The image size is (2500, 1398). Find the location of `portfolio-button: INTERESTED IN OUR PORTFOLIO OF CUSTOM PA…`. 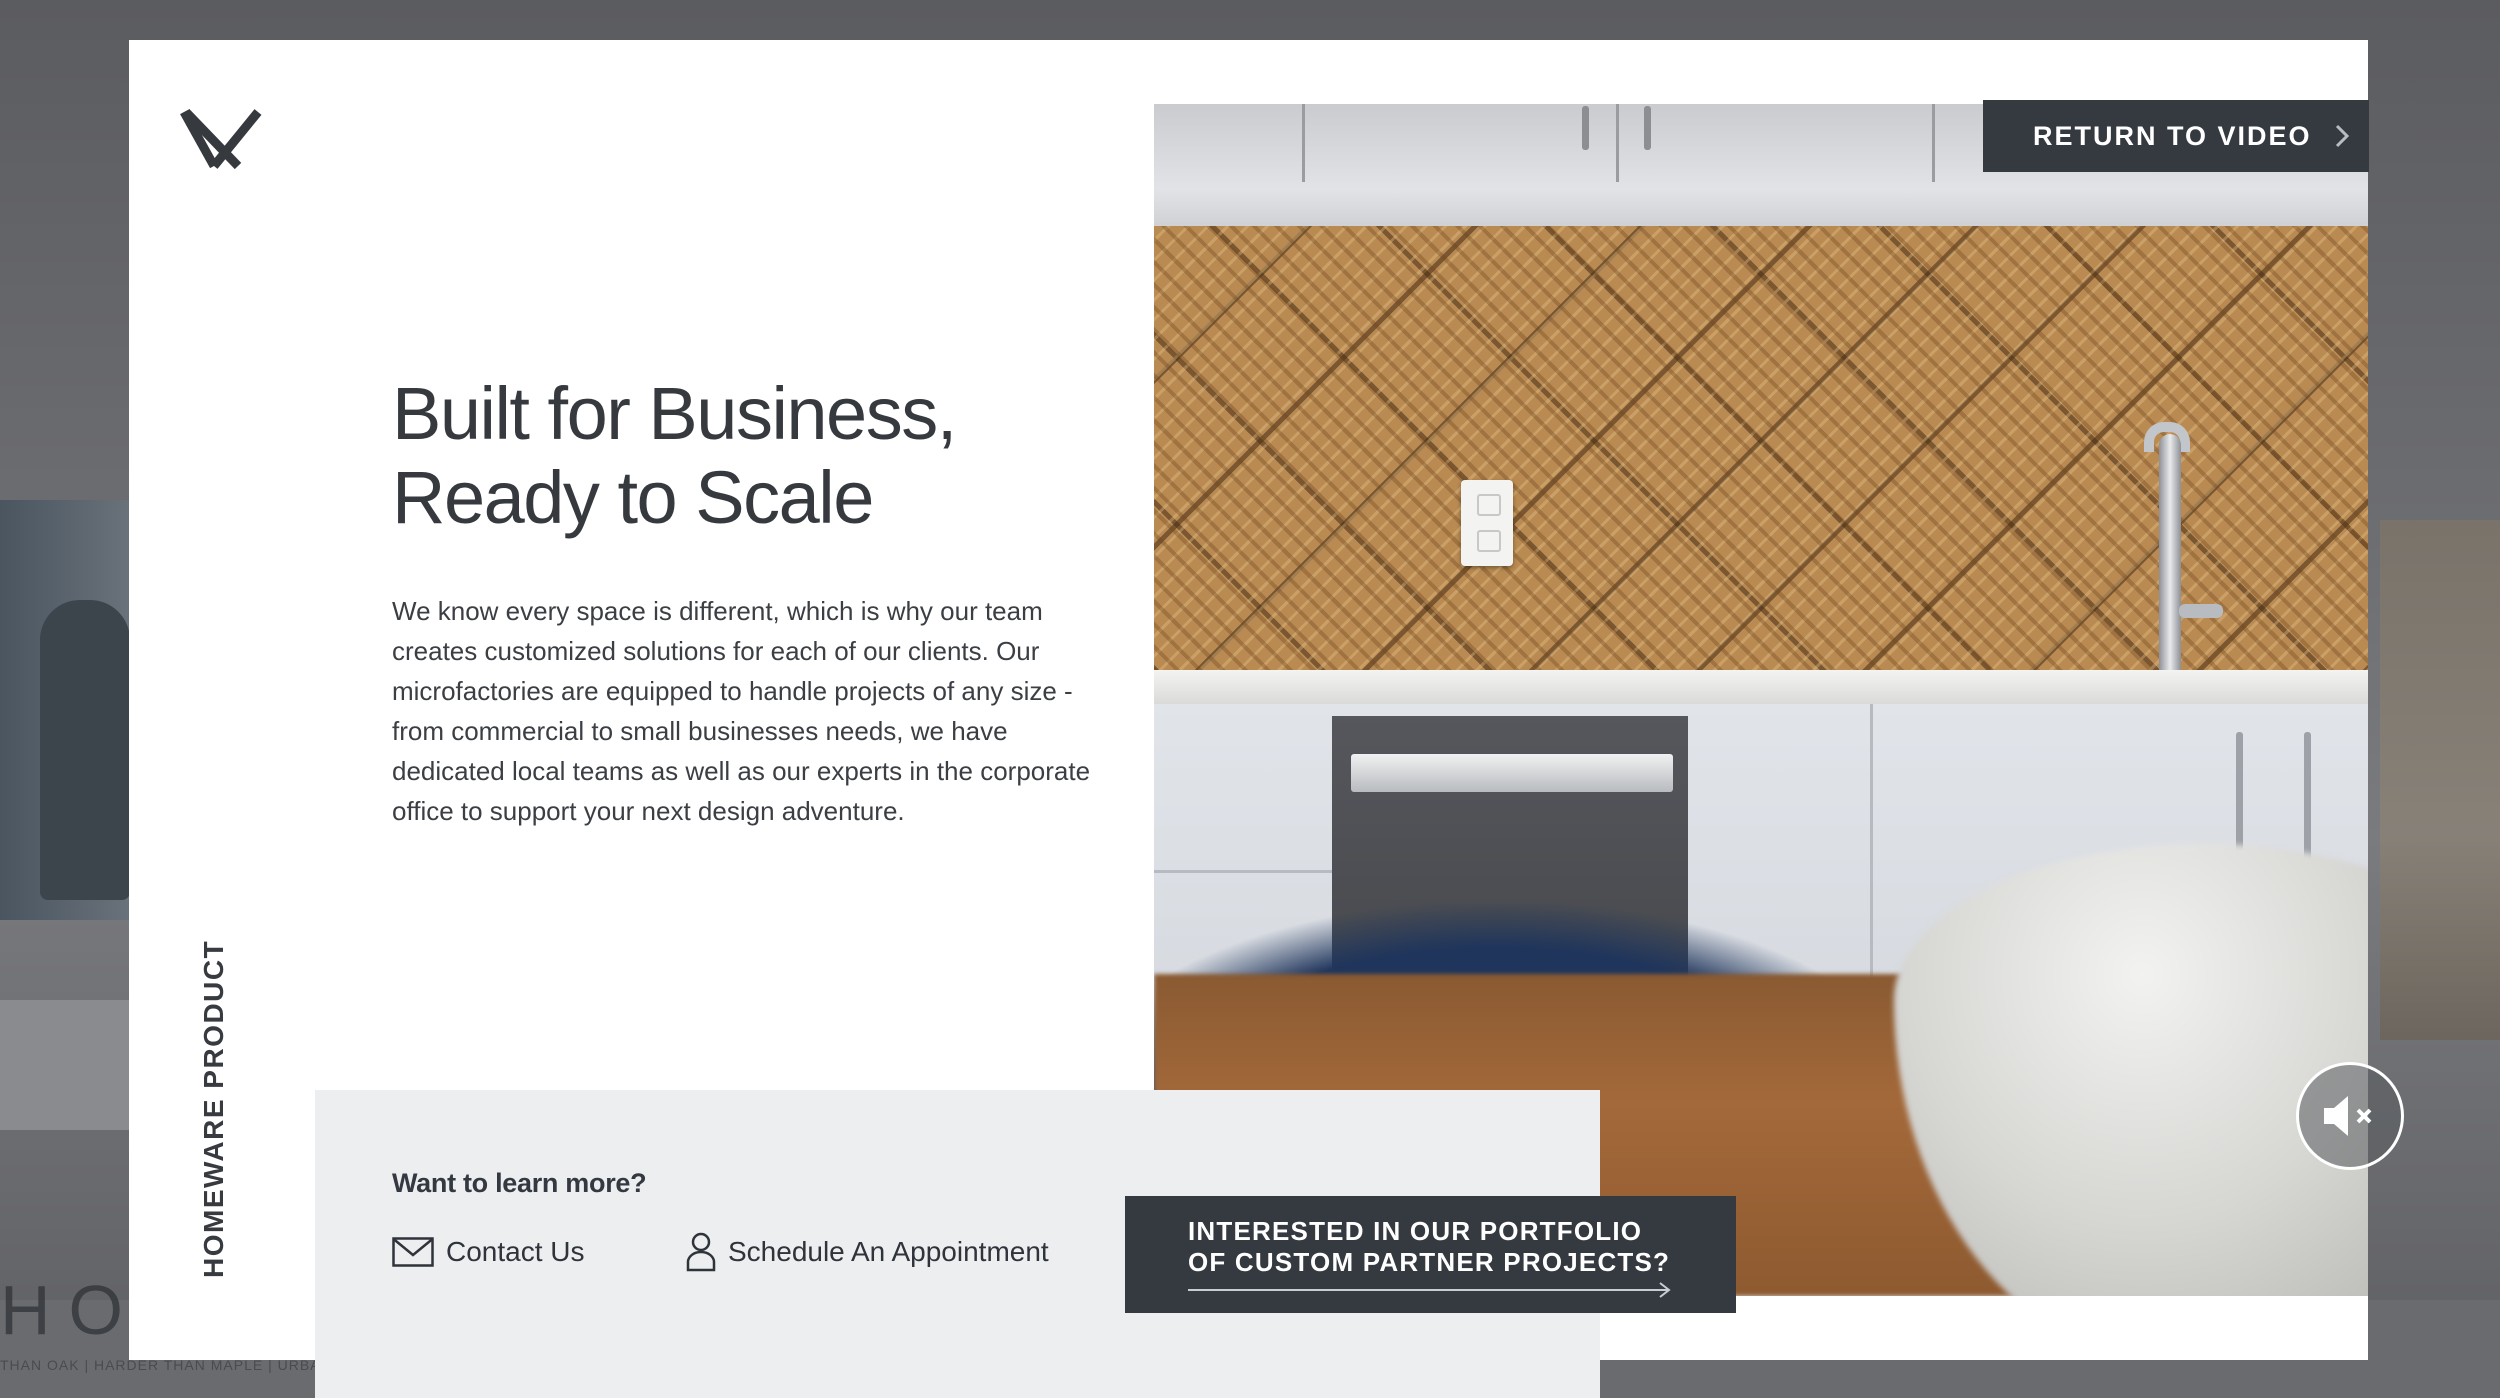

portfolio-button: INTERESTED IN OUR PORTFOLIO OF CUSTOM PA… is located at coordinates (1430, 1254).